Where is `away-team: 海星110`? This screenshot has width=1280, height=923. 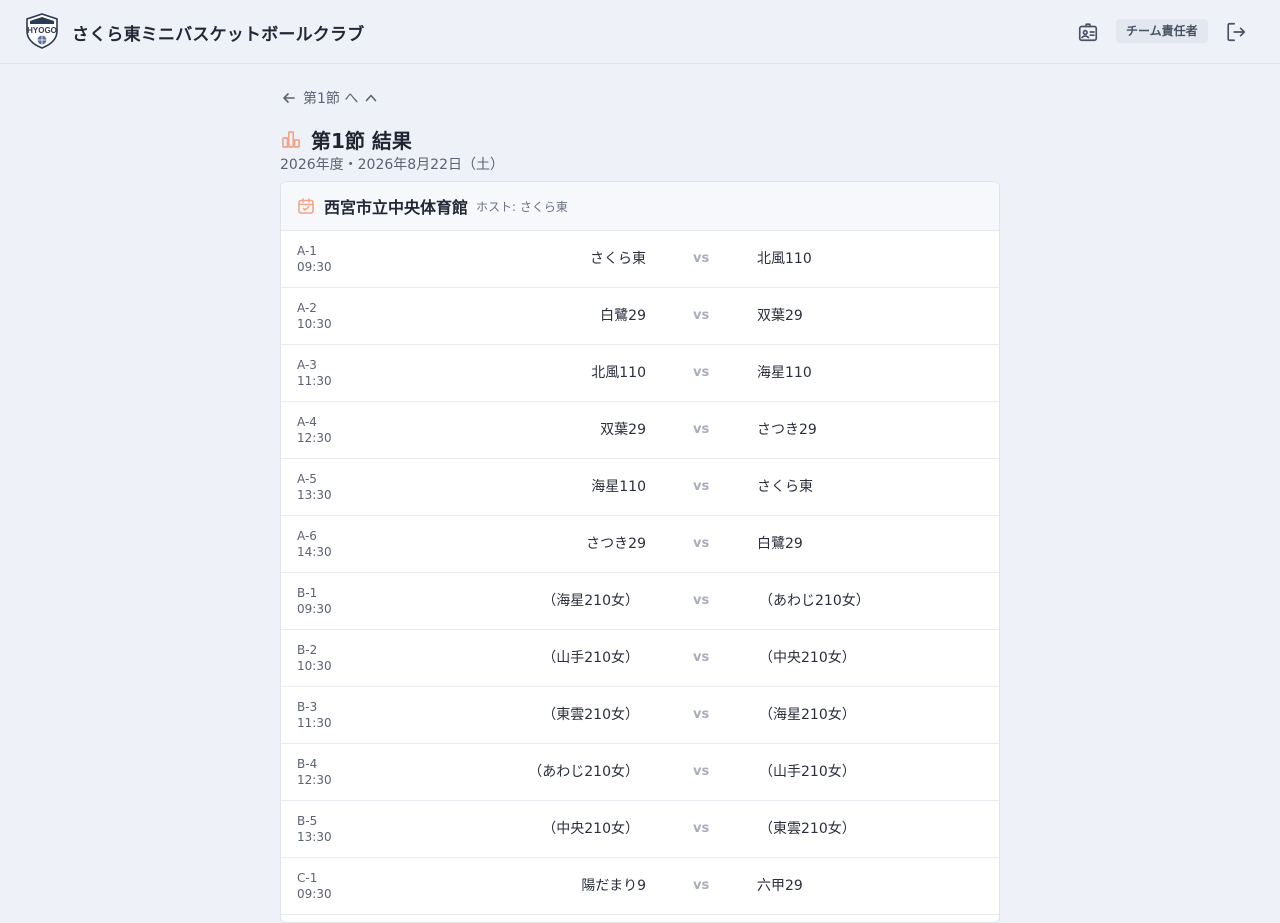
away-team: 海星110 is located at coordinates (784, 373).